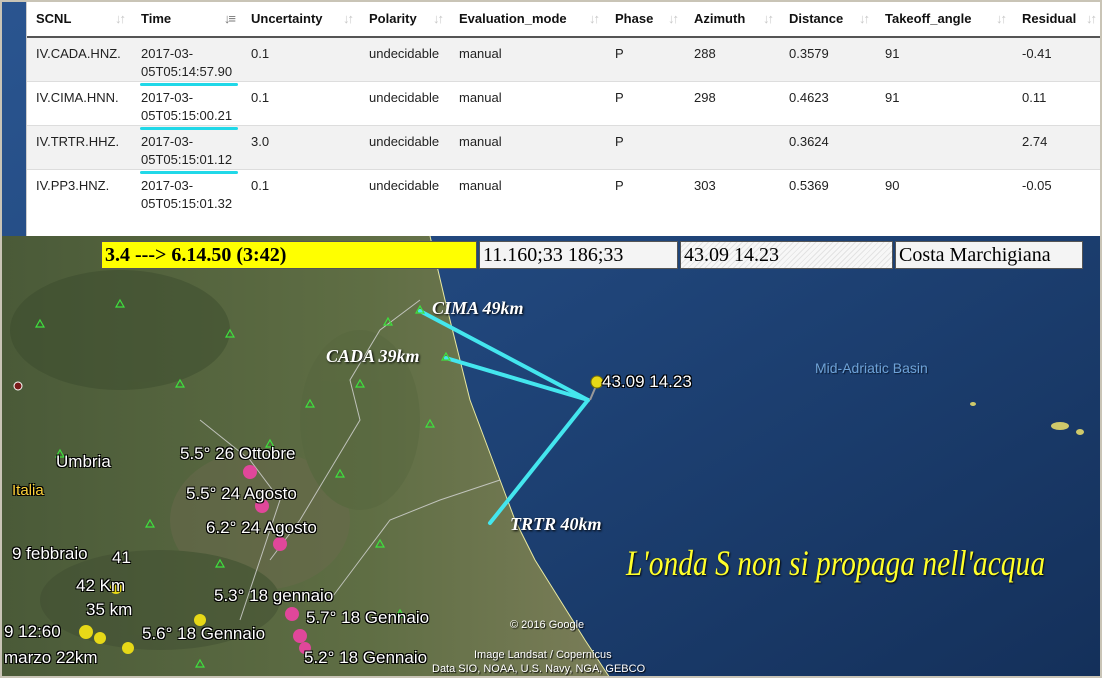 Image resolution: width=1102 pixels, height=678 pixels. Describe the element at coordinates (366, 657) in the screenshot. I see `quake-label: 5.2° 18 Gennaio` at that location.